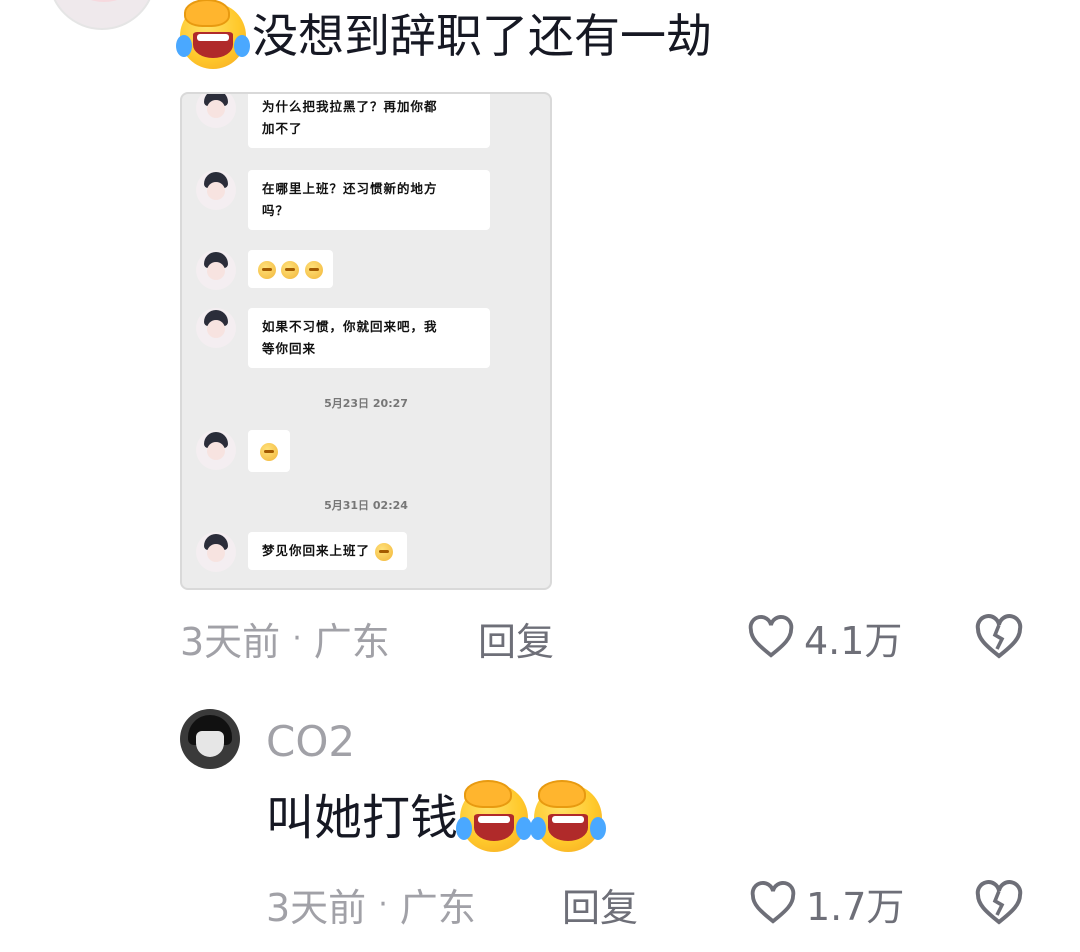 The image size is (1080, 952). Describe the element at coordinates (371, 904) in the screenshot. I see `reply-meta: 3天前 · 广东` at that location.